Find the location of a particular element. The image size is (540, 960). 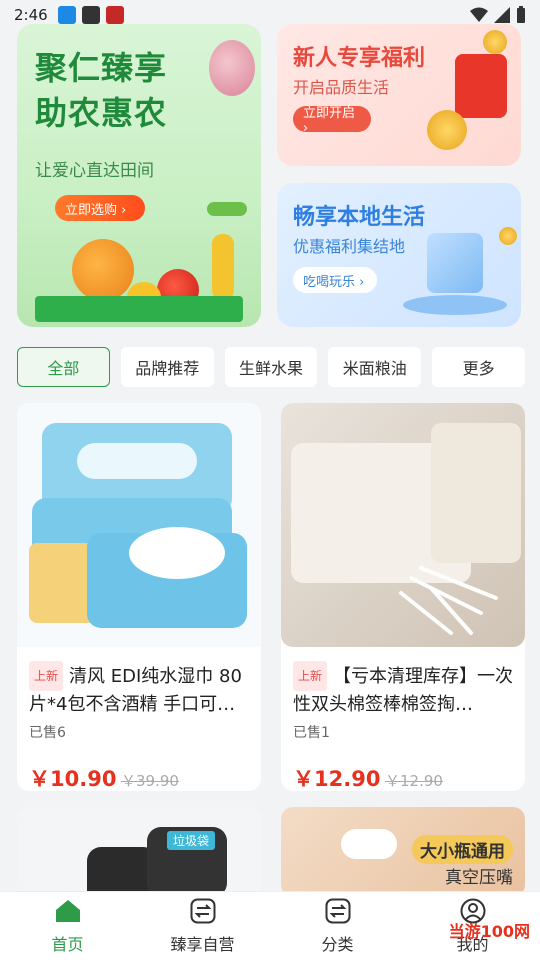

tab-rice-flour-oil: 米面粮油 is located at coordinates (375, 367).